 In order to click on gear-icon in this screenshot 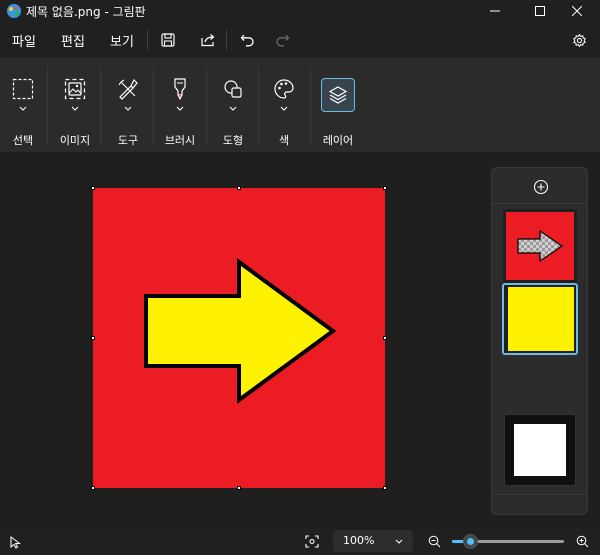, I will do `click(579, 40)`.